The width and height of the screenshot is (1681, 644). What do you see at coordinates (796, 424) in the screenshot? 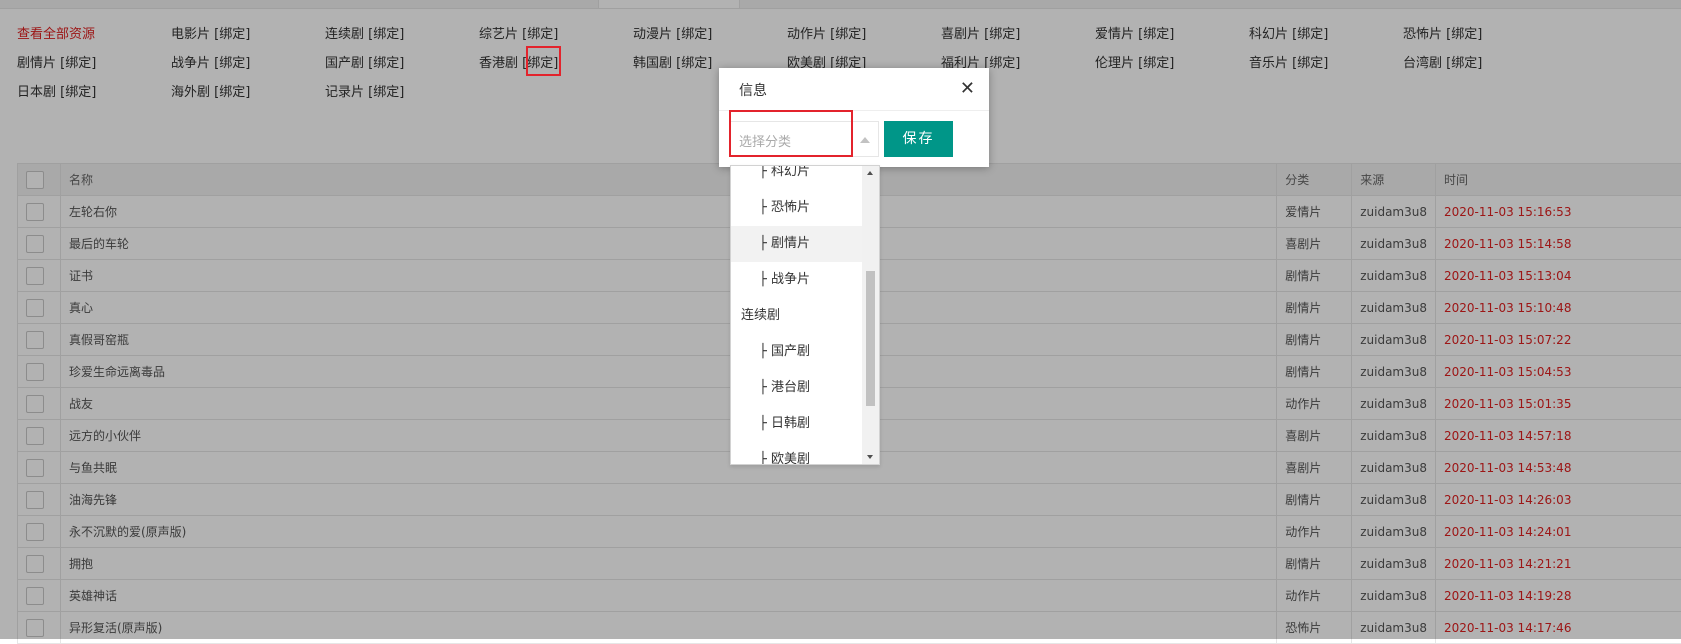
I see `dropdown-option: ├ 日韩剧` at bounding box center [796, 424].